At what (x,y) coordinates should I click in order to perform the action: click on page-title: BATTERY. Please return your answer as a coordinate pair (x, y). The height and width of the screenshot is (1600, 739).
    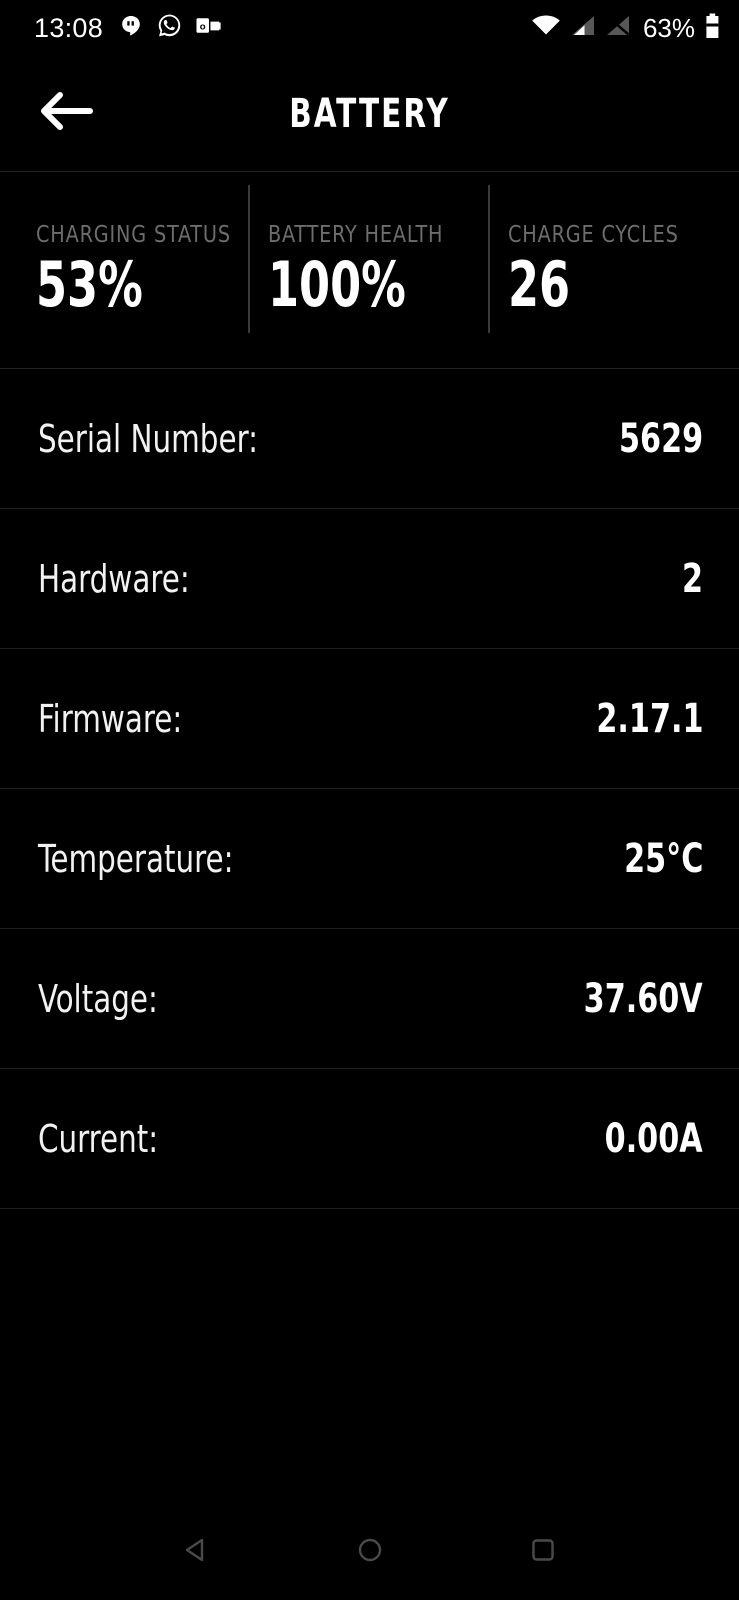
    Looking at the image, I should click on (369, 113).